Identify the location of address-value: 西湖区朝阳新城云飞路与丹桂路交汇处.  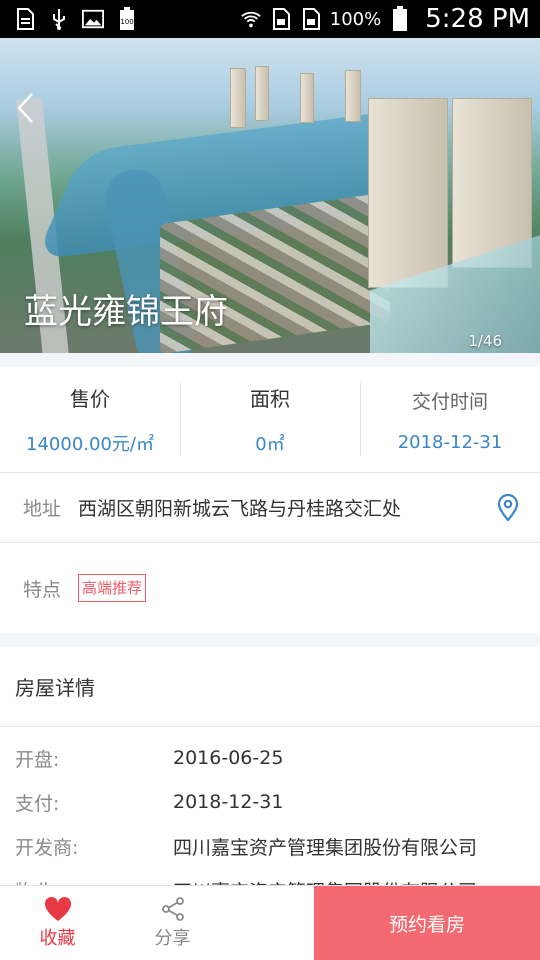
(240, 509).